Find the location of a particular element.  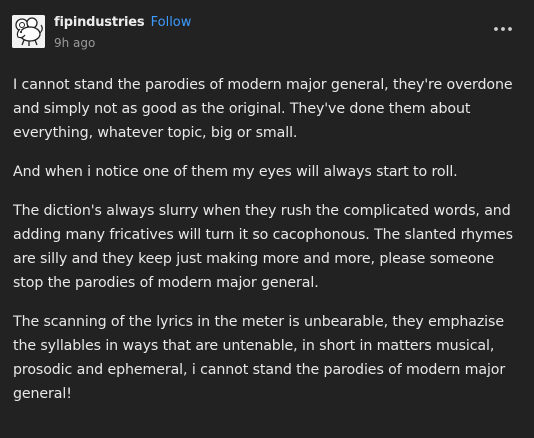

name-line: fipindustries Follow is located at coordinates (122, 23).